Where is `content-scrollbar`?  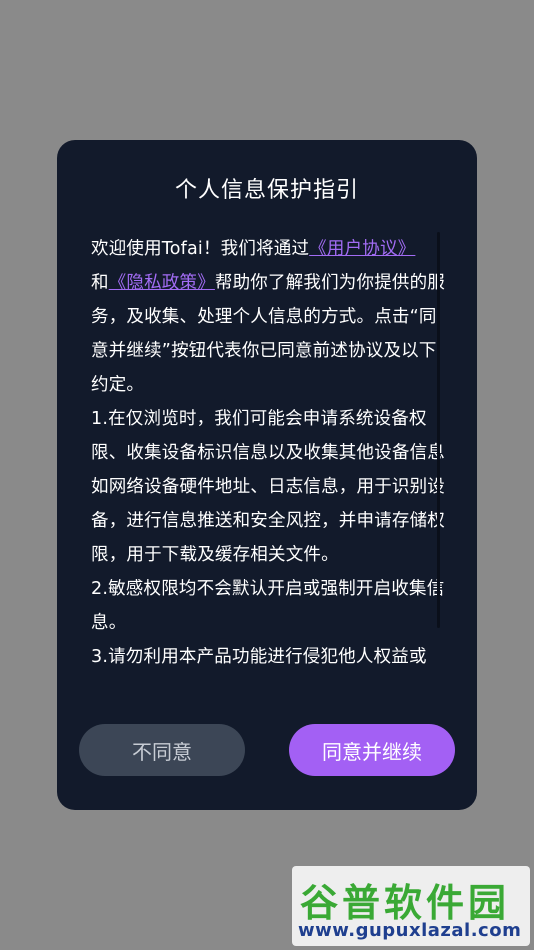
content-scrollbar is located at coordinates (438, 430).